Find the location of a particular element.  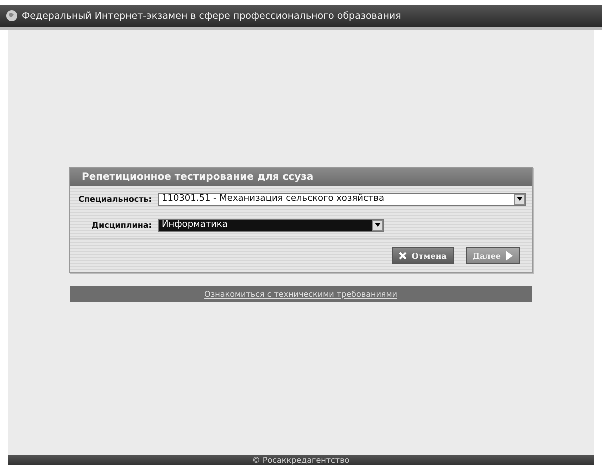

copyright-text: © Росаккредагентство is located at coordinates (301, 460).